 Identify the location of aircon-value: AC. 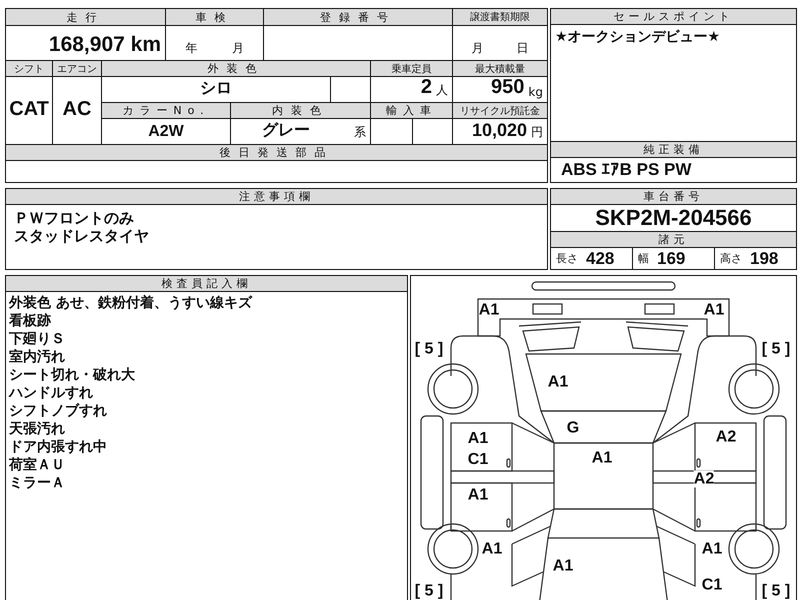
(77, 109).